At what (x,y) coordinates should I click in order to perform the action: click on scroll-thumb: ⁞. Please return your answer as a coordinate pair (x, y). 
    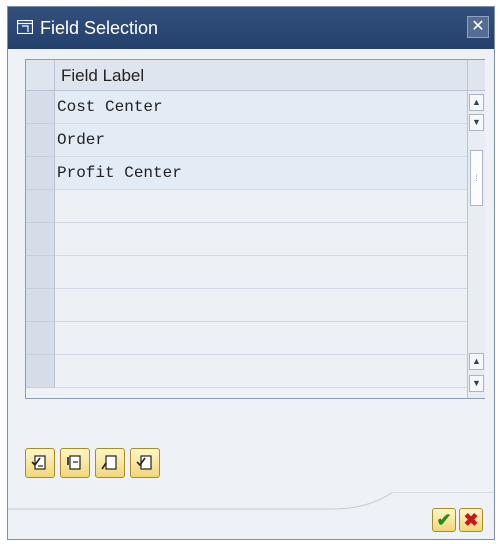
    Looking at the image, I should click on (476, 178).